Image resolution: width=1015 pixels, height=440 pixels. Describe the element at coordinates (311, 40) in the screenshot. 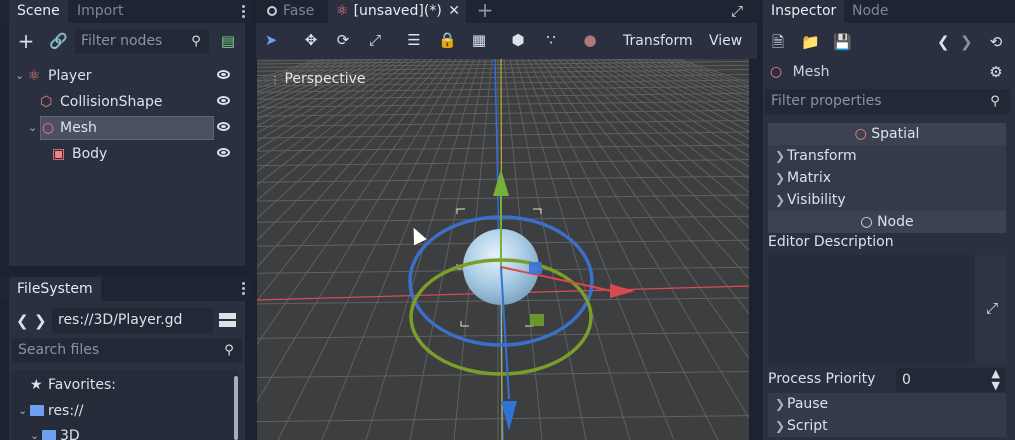

I see `move-tool-icon: ✥` at that location.